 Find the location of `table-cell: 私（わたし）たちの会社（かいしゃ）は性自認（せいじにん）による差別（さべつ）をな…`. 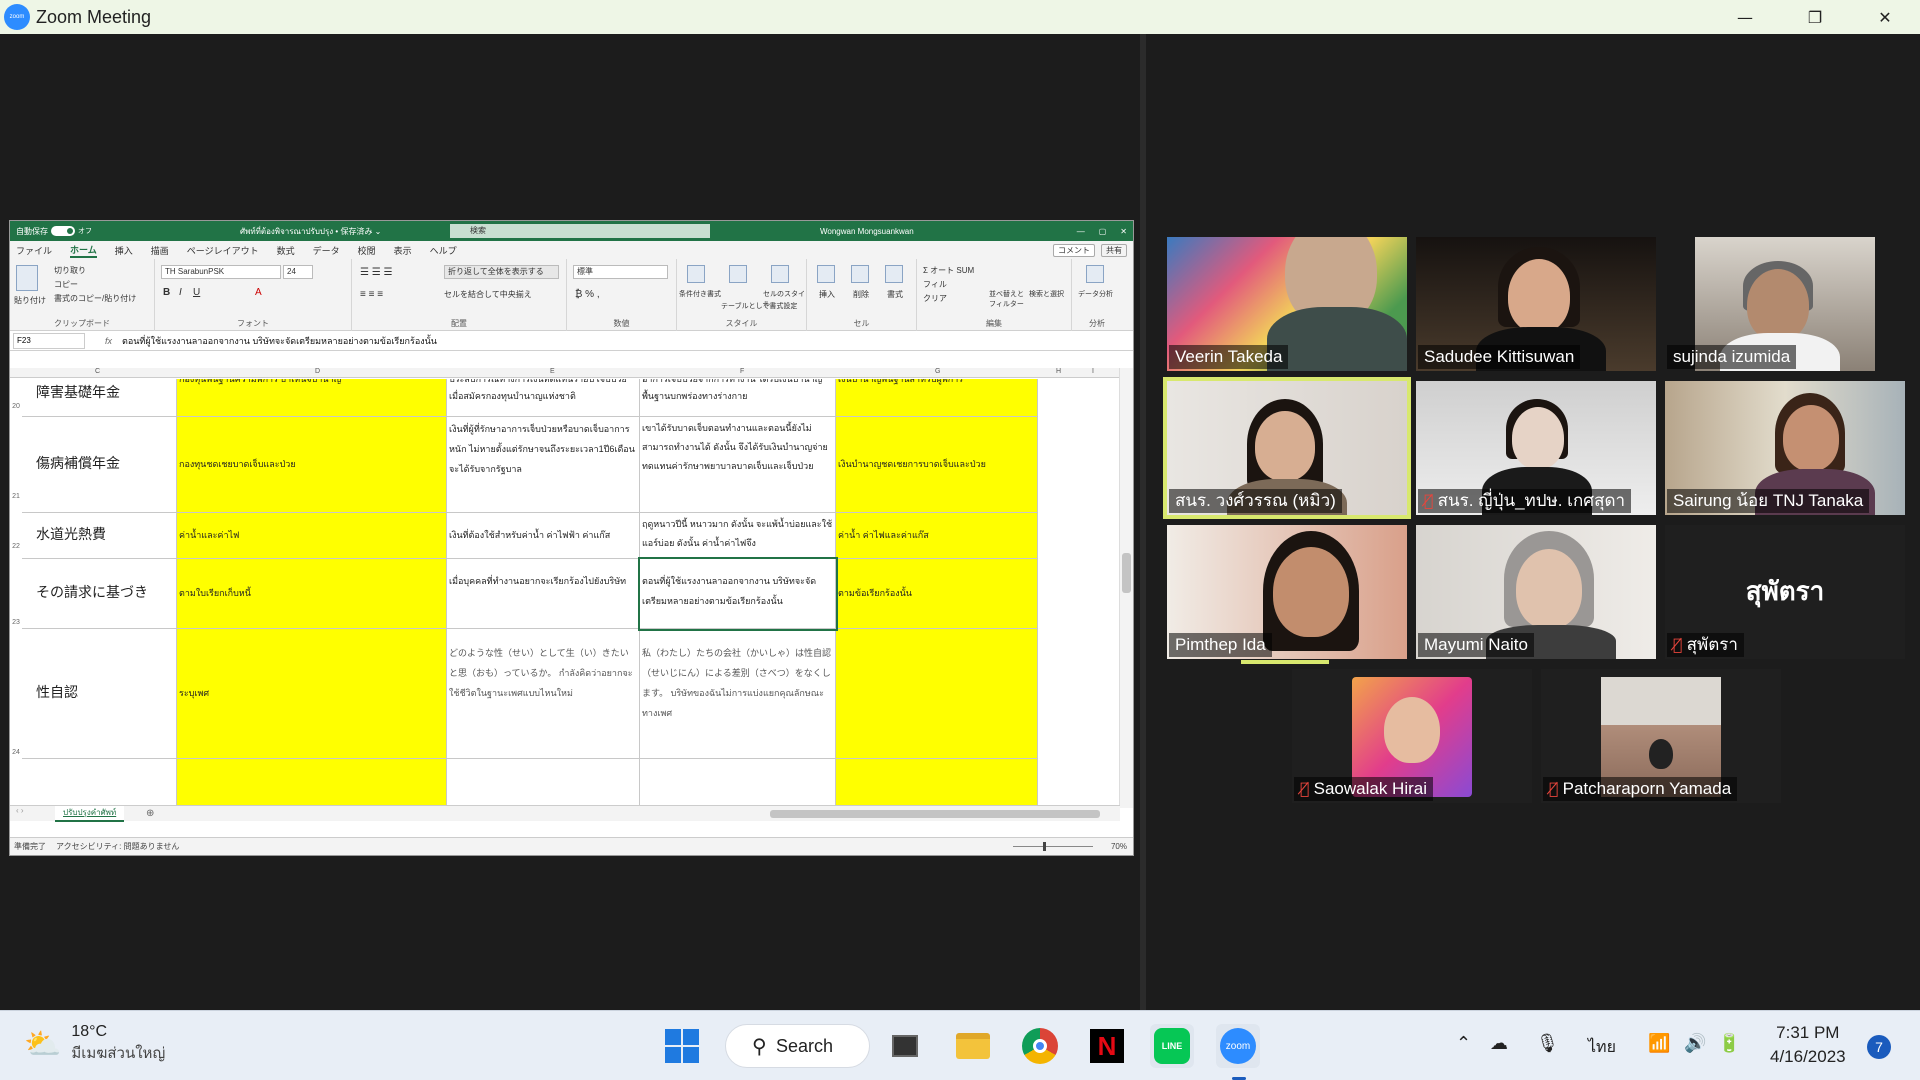

table-cell: 私（わたし）たちの会社（かいしゃ）は性自認（せいじにん）による差別（さべつ）をな… is located at coordinates (738, 694).